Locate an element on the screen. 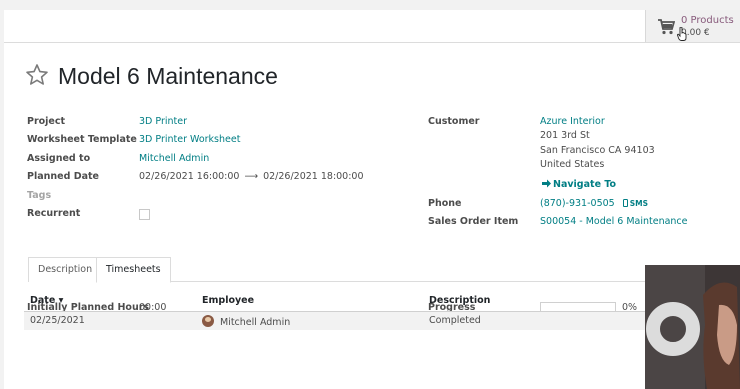  address-line-1: 201 3rd St is located at coordinates (565, 135).